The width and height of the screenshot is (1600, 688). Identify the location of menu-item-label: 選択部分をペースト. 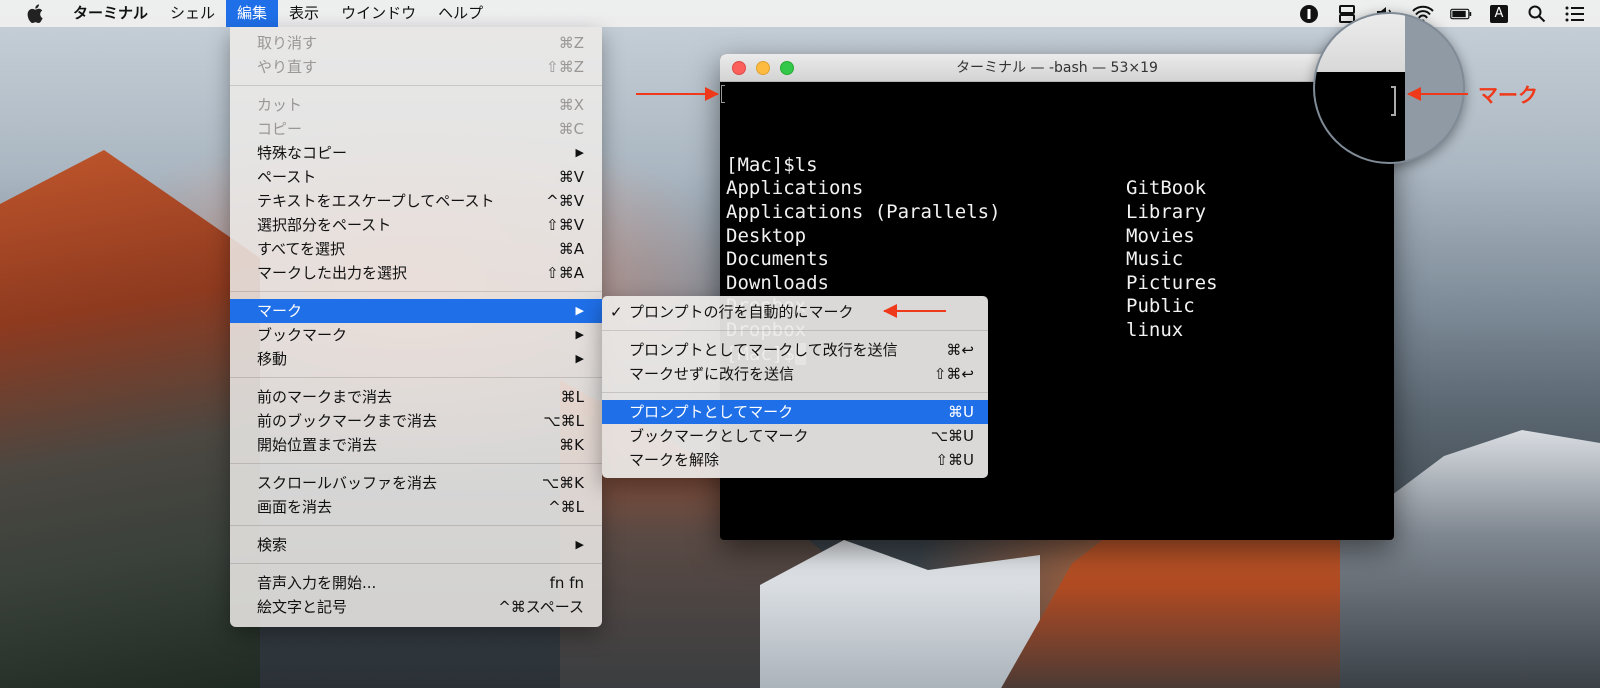
(324, 225).